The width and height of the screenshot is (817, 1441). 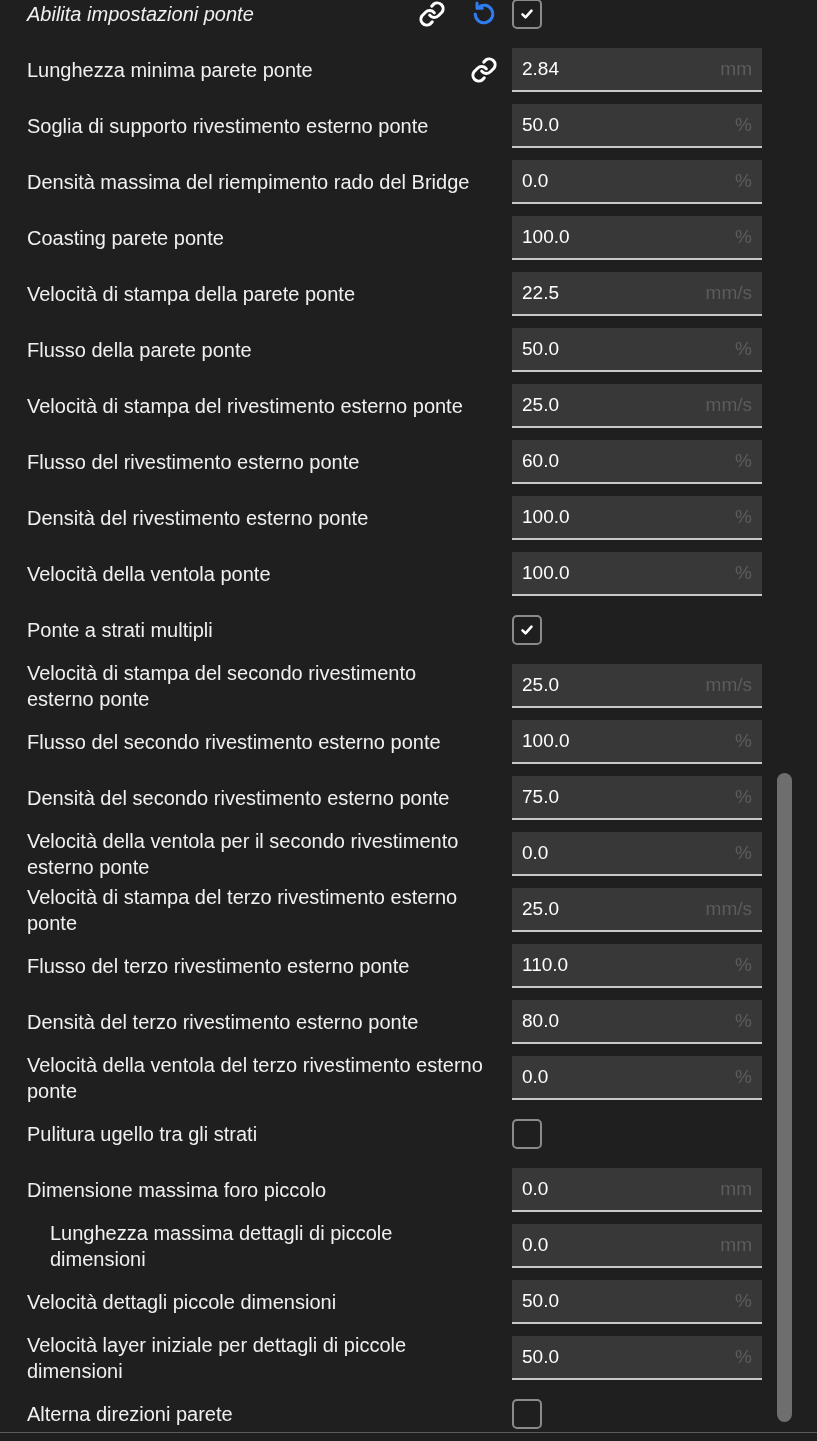 I want to click on input-field: 60.0 %, so click(x=637, y=462).